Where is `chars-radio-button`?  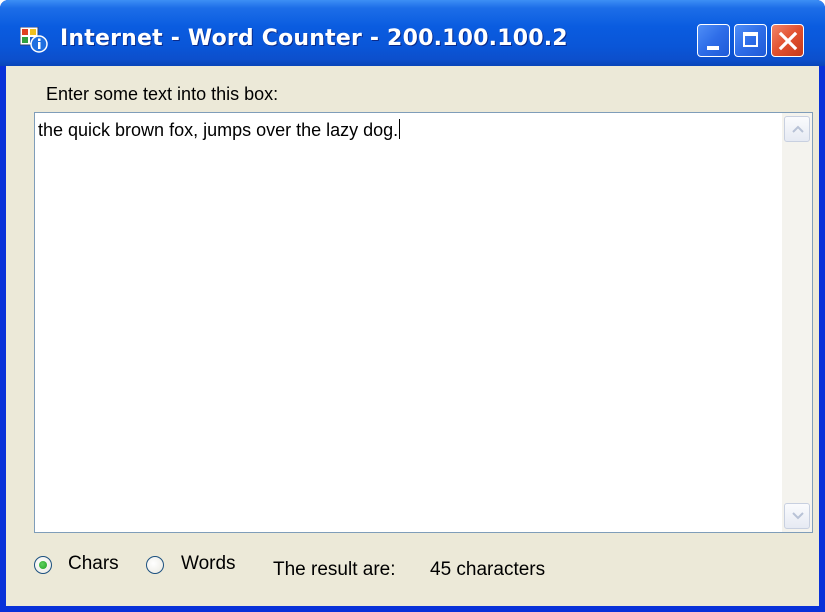
chars-radio-button is located at coordinates (43, 565).